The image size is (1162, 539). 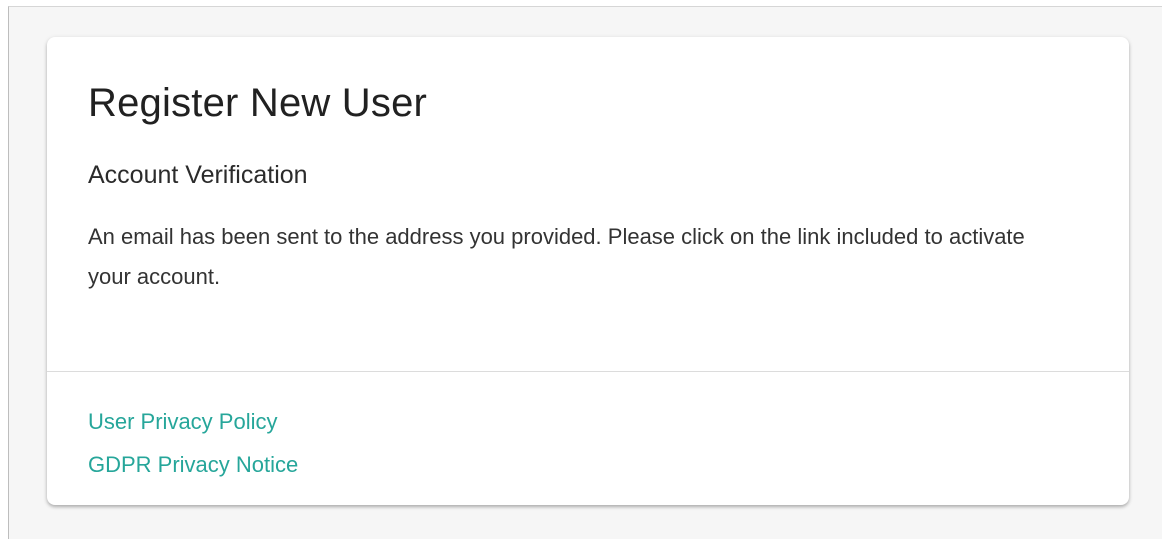 I want to click on page-title: Register New User, so click(x=258, y=103).